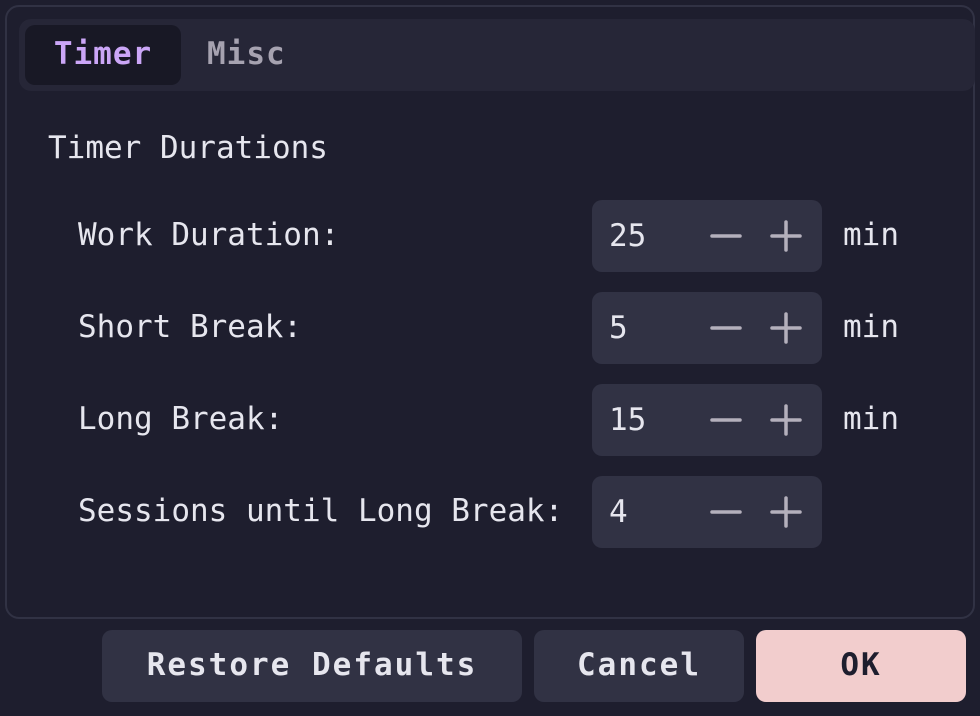  I want to click on section-title: Timer Durations, so click(188, 148).